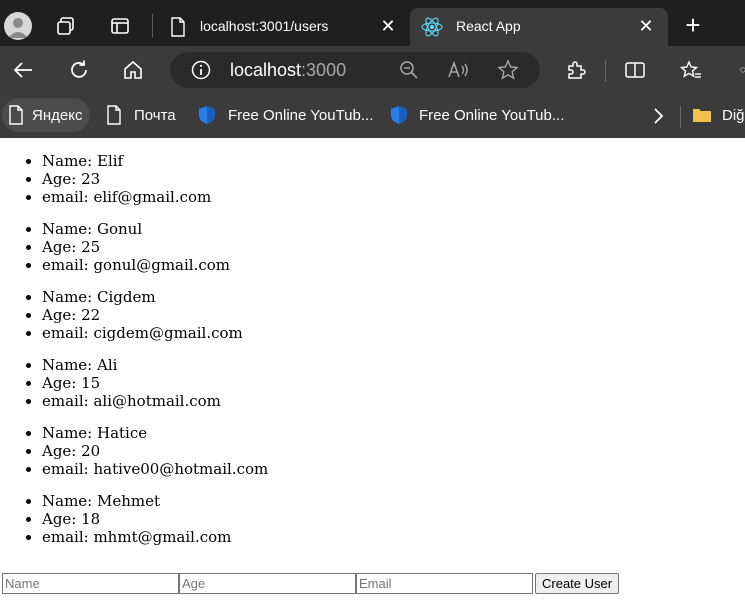  What do you see at coordinates (120, 26) in the screenshot?
I see `tab-actions-icon` at bounding box center [120, 26].